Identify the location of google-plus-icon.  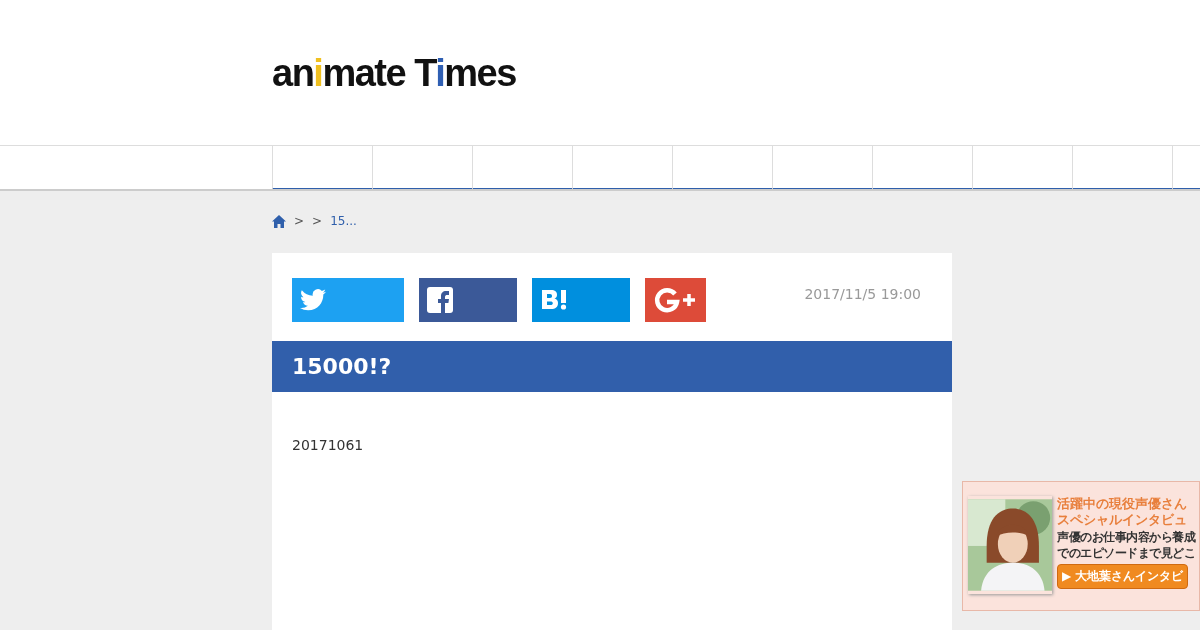
(675, 300).